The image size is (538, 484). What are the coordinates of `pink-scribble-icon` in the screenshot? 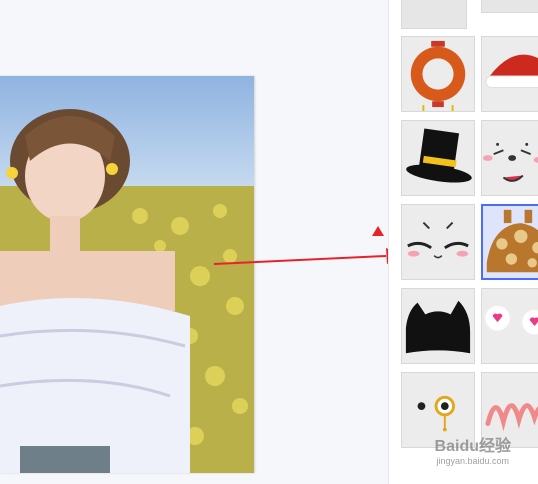 It's located at (511, 417).